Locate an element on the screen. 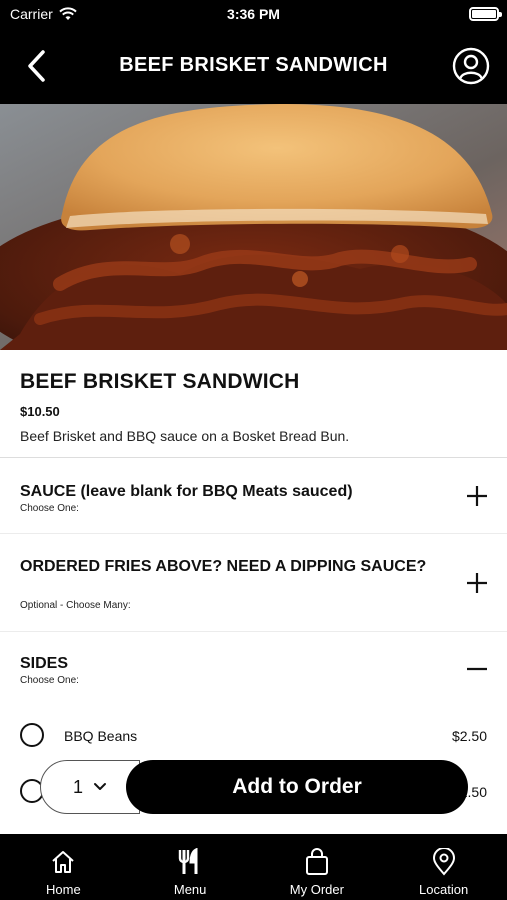  tab-label: Location is located at coordinates (444, 889).